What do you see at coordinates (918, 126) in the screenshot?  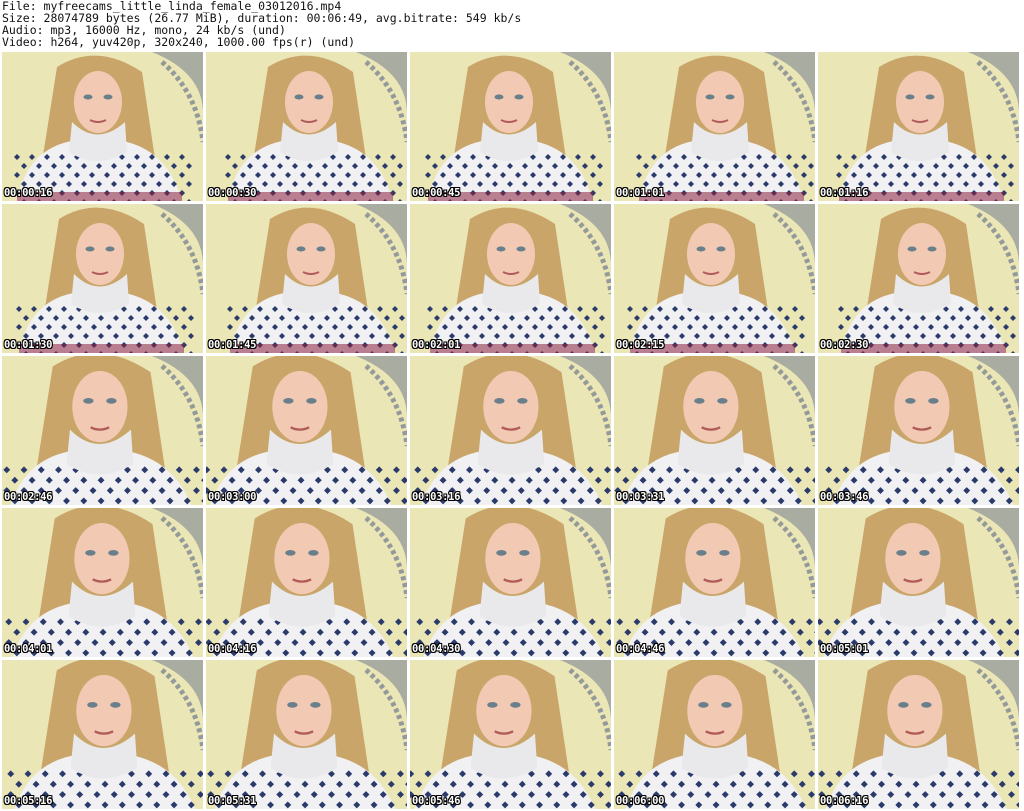 I see `video-frame-thumbnail: 00:01:16` at bounding box center [918, 126].